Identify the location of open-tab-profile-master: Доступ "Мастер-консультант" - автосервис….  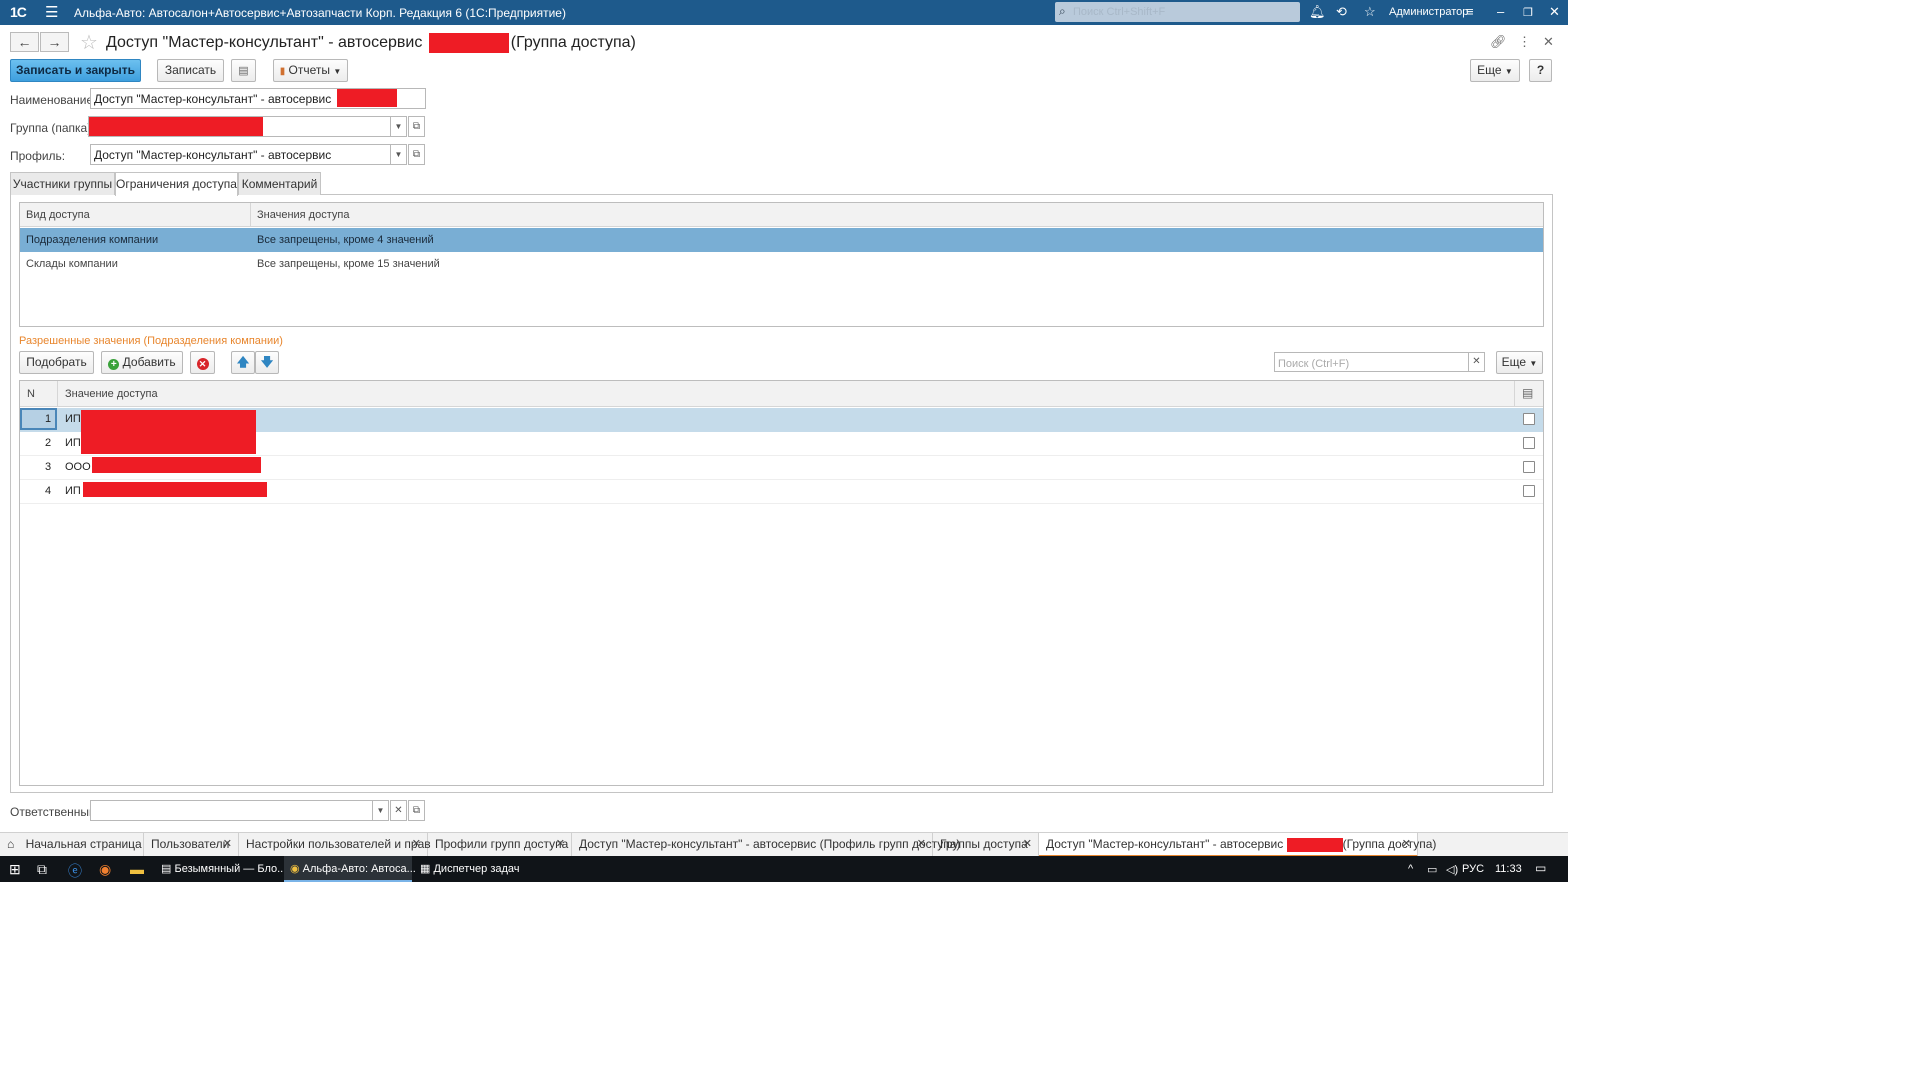
(766, 845).